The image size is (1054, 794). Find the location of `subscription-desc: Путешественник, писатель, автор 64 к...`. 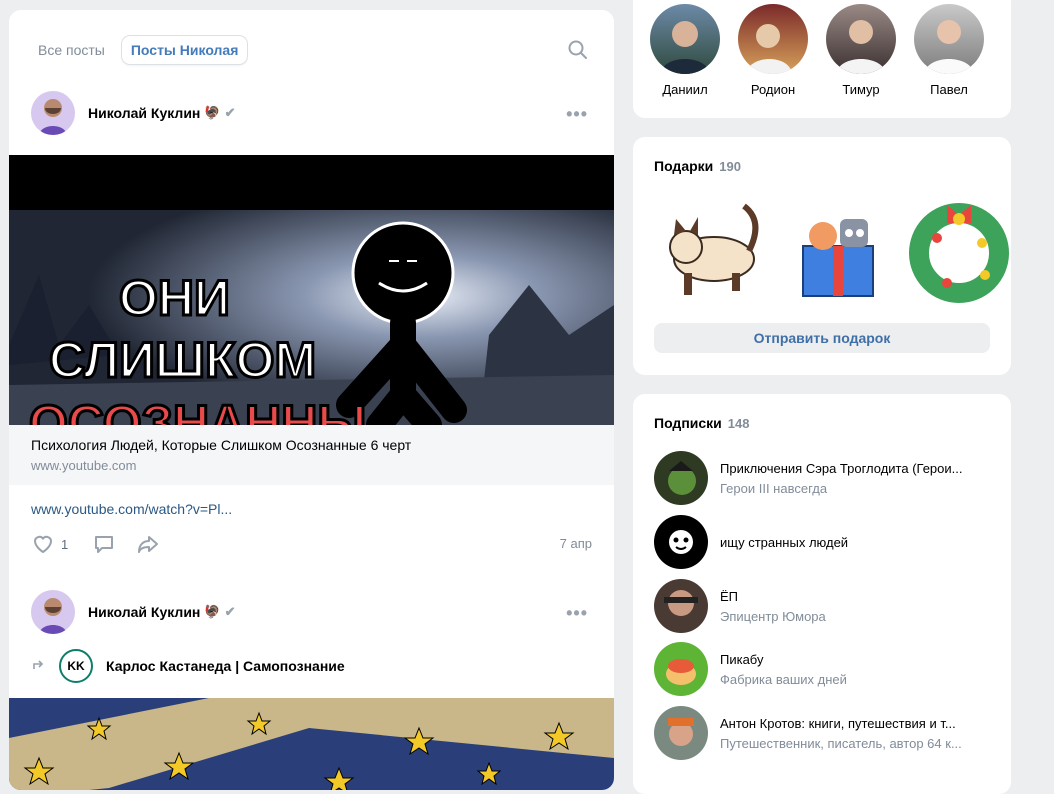

subscription-desc: Путешественник, писатель, автор 64 к... is located at coordinates (841, 743).